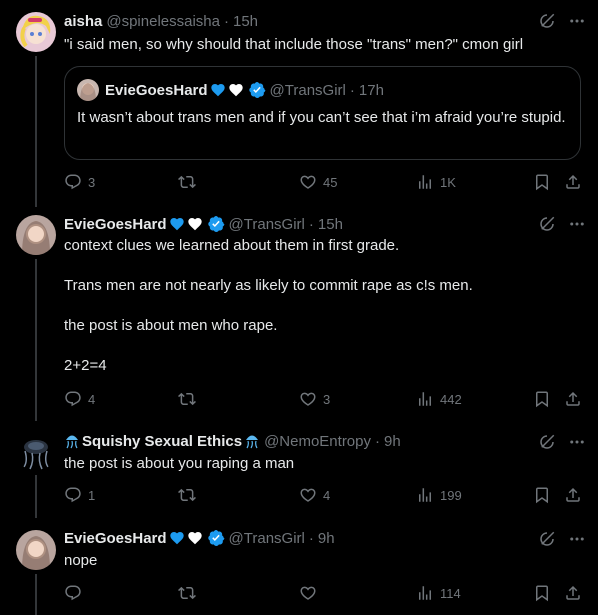  Describe the element at coordinates (81, 560) in the screenshot. I see `tweet-text: nope` at that location.